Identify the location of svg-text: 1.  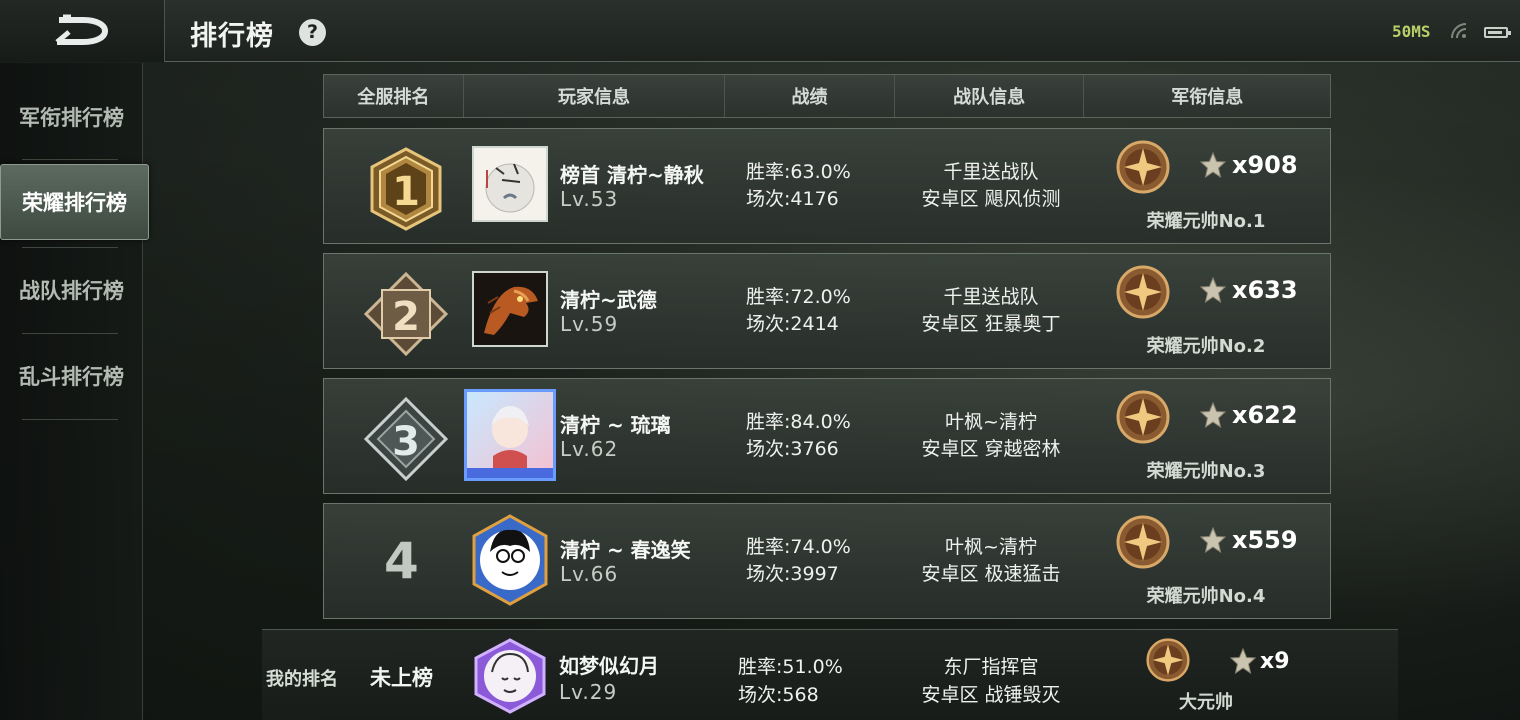
(406, 192).